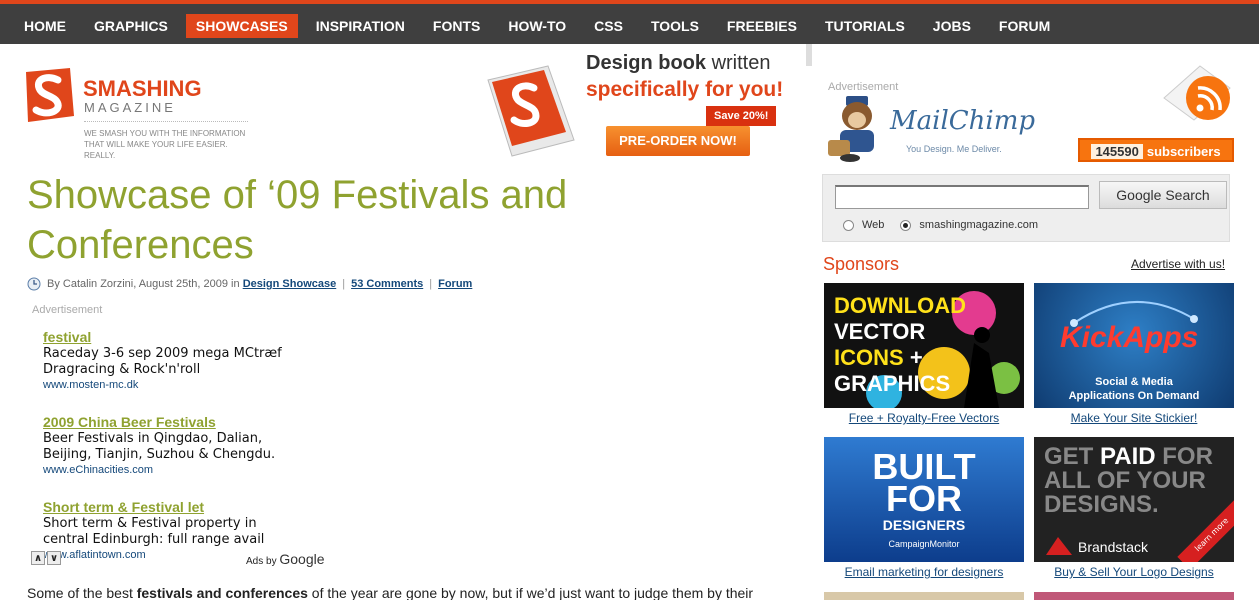 The width and height of the screenshot is (1259, 600). What do you see at coordinates (188, 337) in the screenshot?
I see `ad-title-link: festival` at bounding box center [188, 337].